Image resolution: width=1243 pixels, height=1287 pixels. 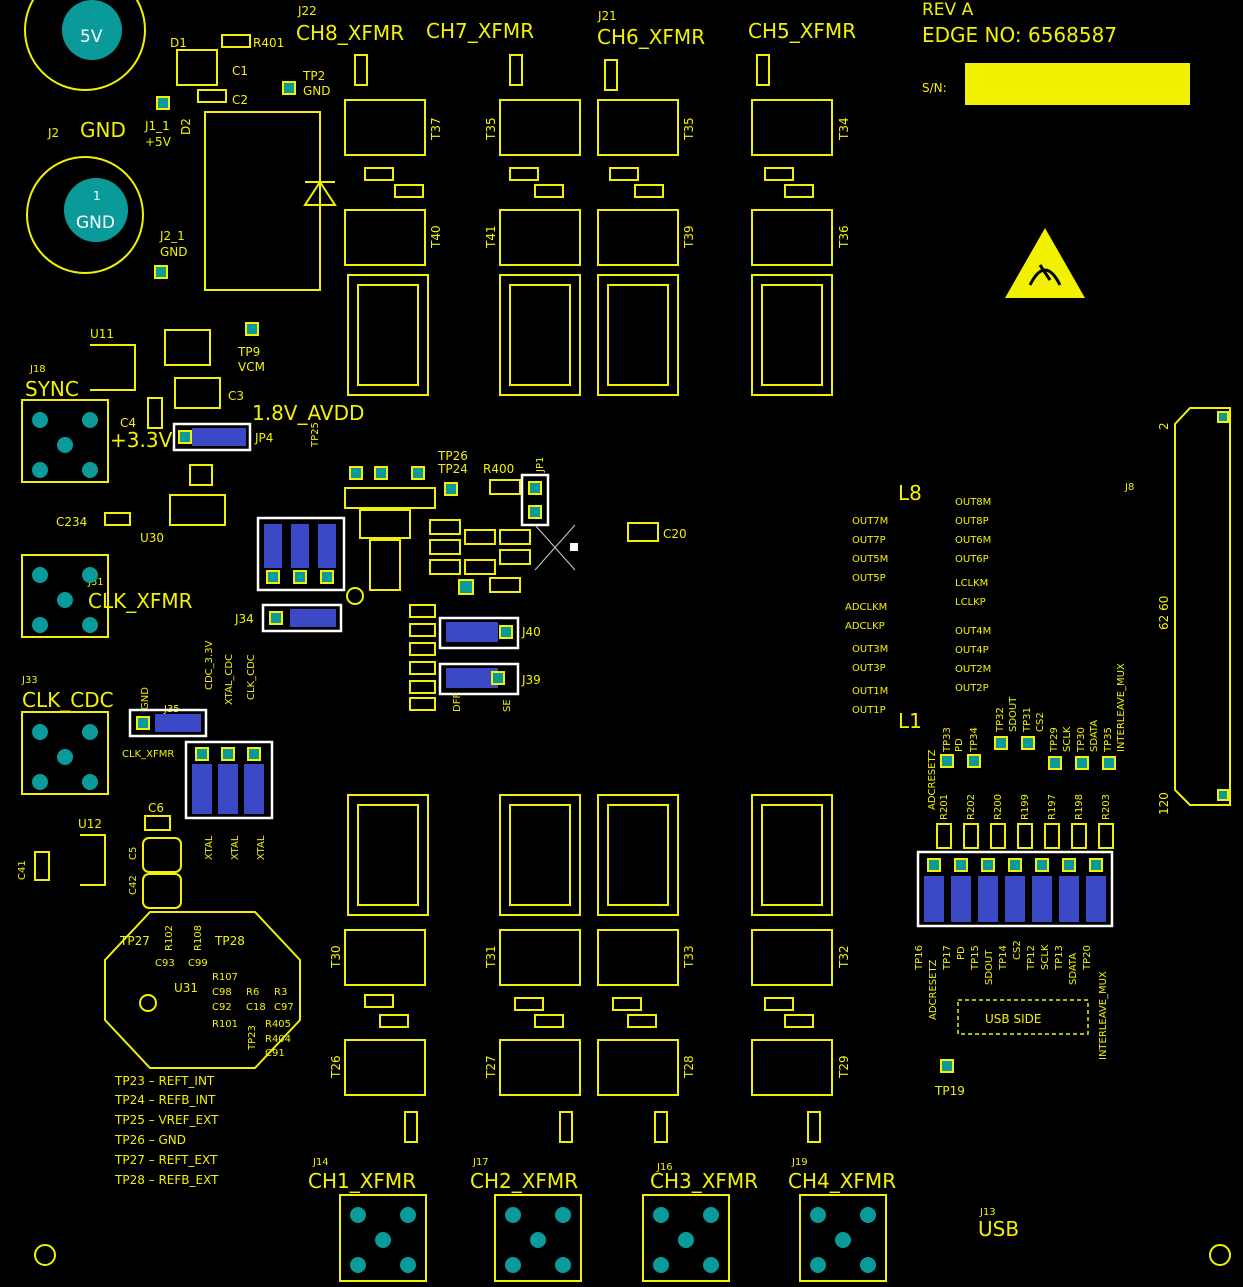 What do you see at coordinates (263, 438) in the screenshot?
I see `jp4-label: JP4` at bounding box center [263, 438].